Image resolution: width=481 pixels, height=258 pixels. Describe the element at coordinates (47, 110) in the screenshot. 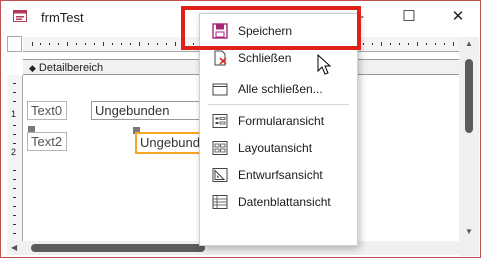

I see `label-text0: Text0` at that location.